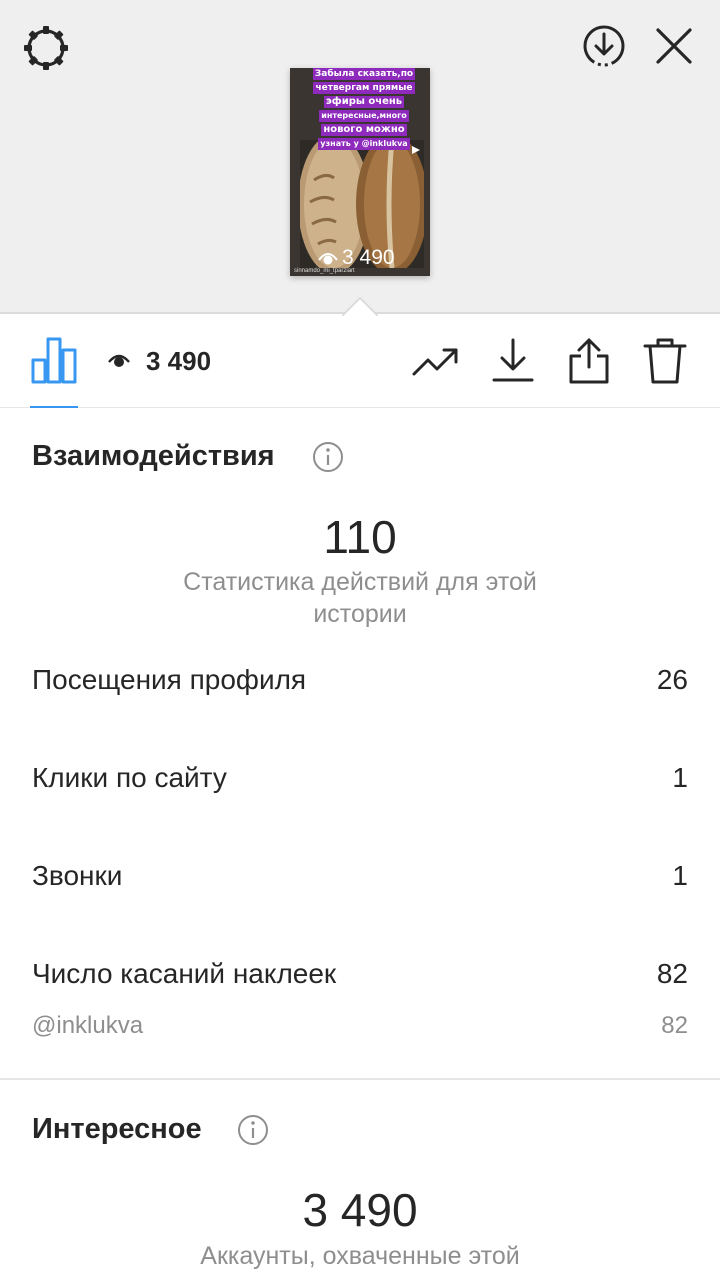  What do you see at coordinates (360, 1256) in the screenshot?
I see `discovery-caption: Аккаунты, охваченные этой` at bounding box center [360, 1256].